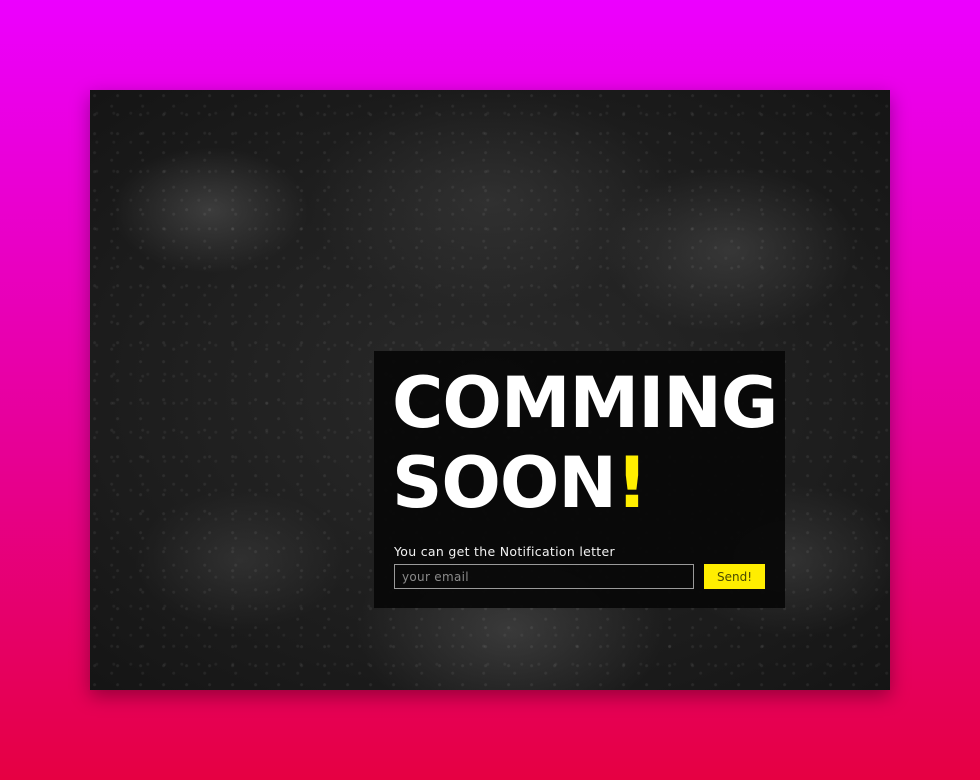  I want to click on title-soon-text: SOON, so click(504, 483).